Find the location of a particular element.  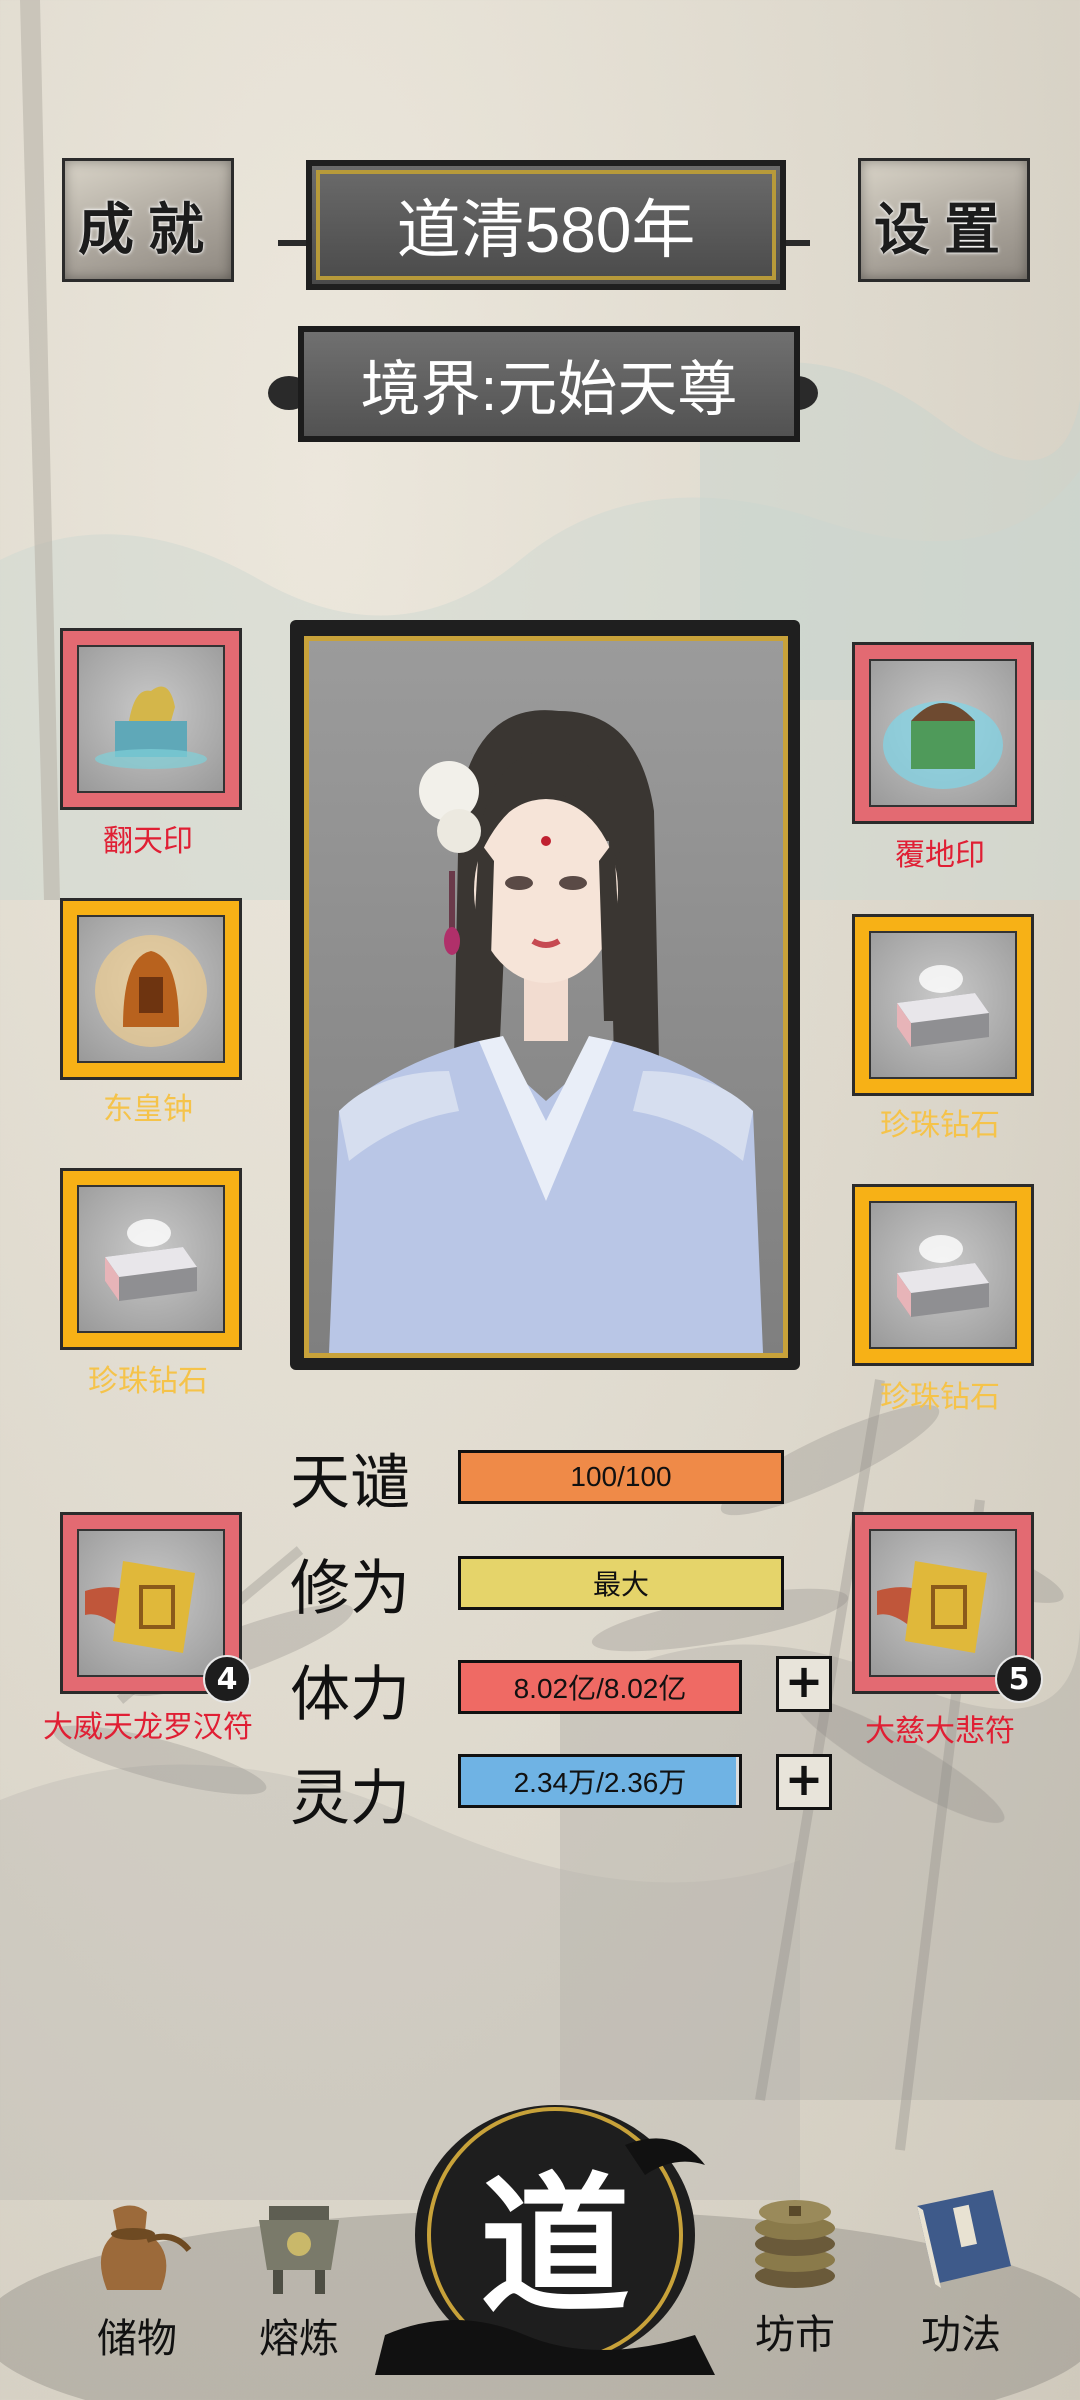

earth-seal-icon is located at coordinates (943, 745).